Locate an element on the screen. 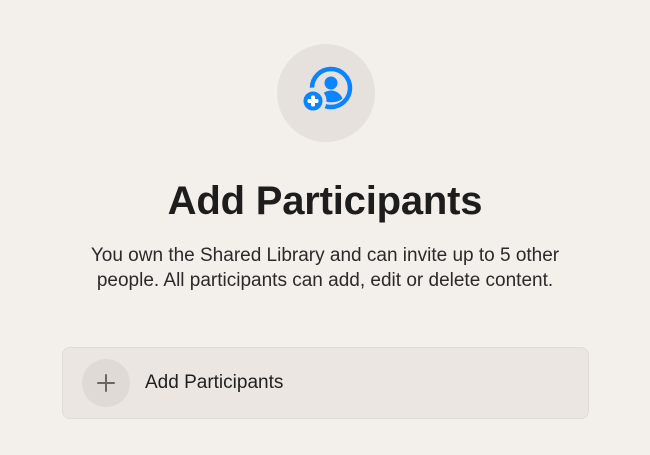 The height and width of the screenshot is (455, 650). person-add-icon is located at coordinates (326, 90).